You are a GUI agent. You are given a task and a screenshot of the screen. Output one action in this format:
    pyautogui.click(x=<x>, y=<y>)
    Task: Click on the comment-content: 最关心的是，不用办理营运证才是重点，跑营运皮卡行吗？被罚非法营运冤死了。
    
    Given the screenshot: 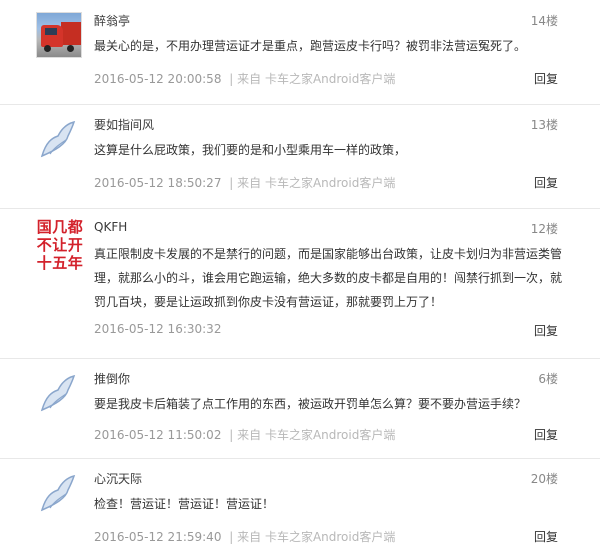 What is the action you would take?
    pyautogui.click(x=310, y=46)
    